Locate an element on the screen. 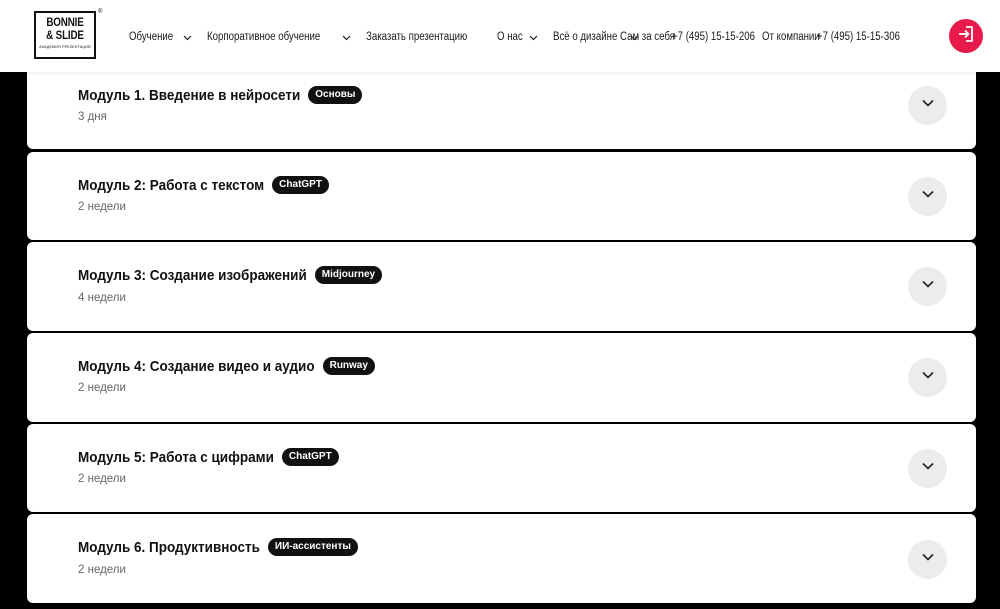  module-title-row: Модуль 2: Работа с текстом ChatGPT is located at coordinates (203, 185).